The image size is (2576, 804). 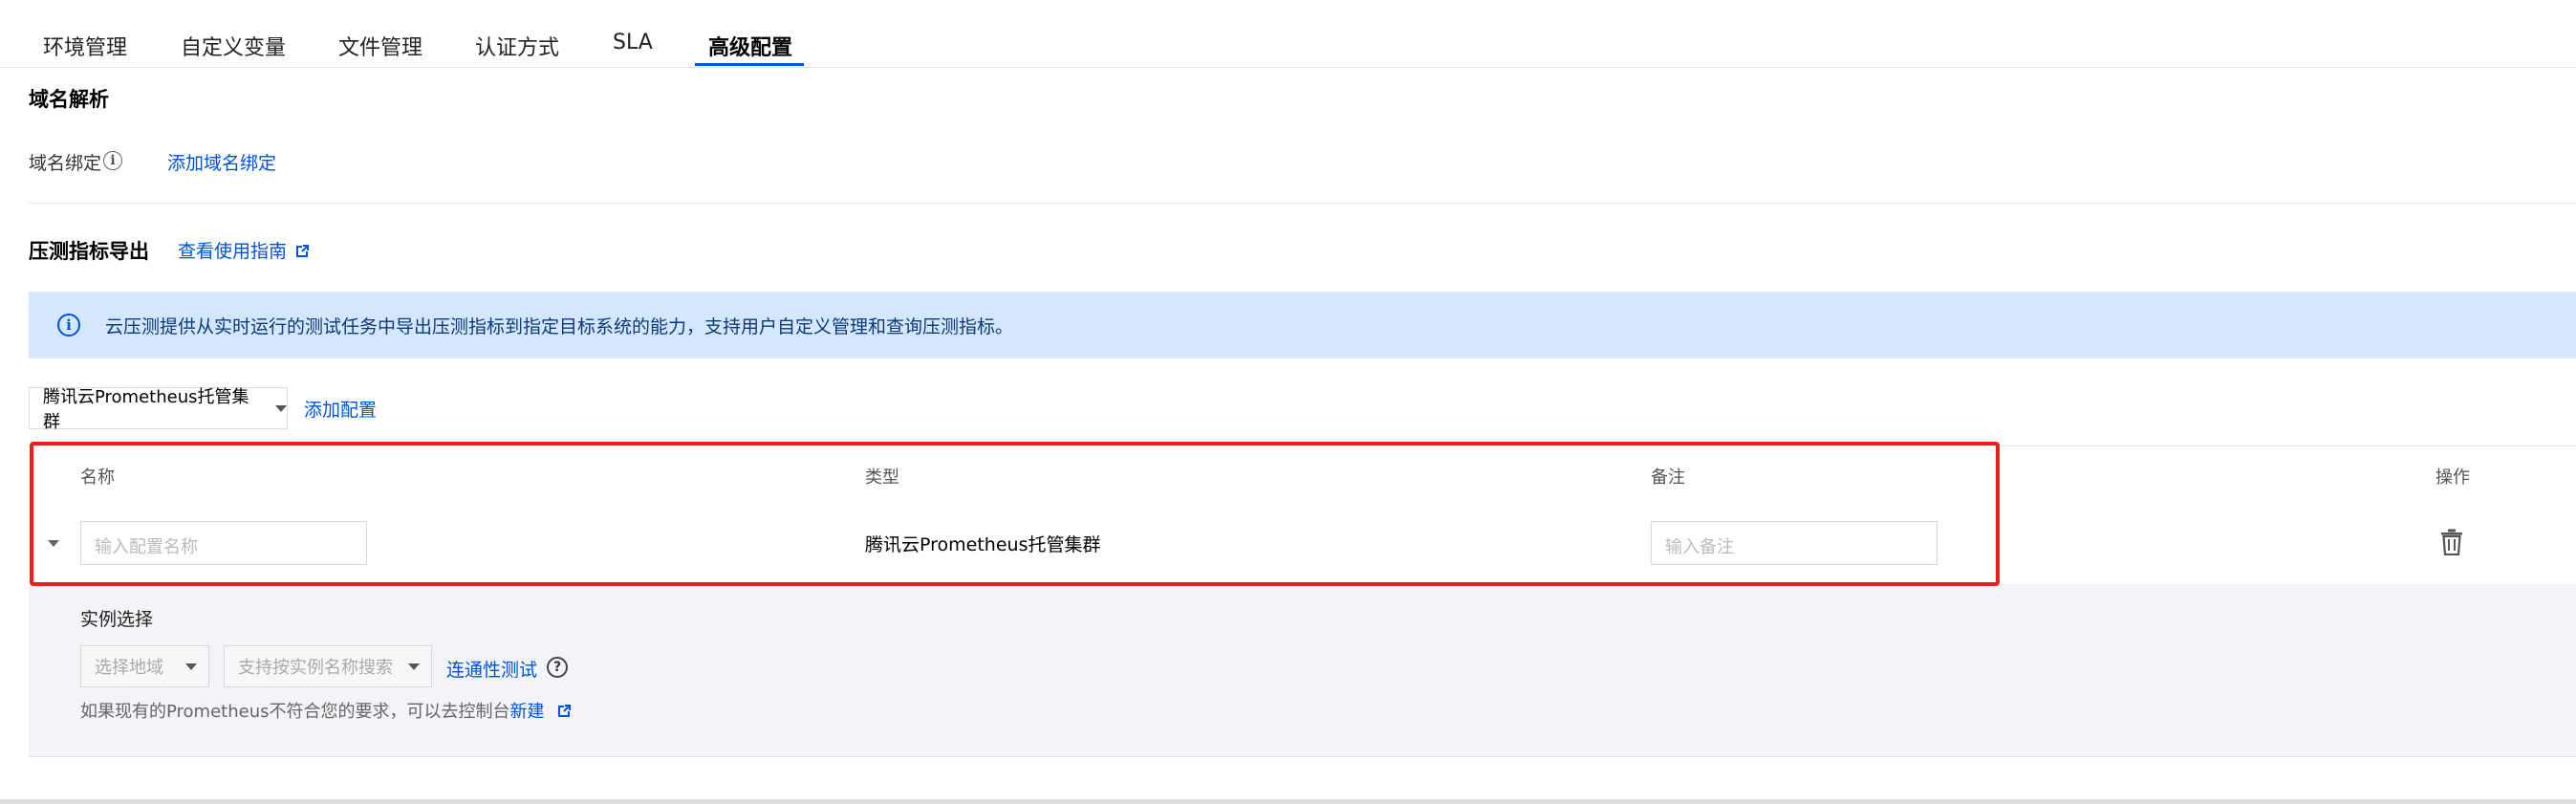 What do you see at coordinates (233, 251) in the screenshot?
I see `usage-guide-label: 查看使用指南` at bounding box center [233, 251].